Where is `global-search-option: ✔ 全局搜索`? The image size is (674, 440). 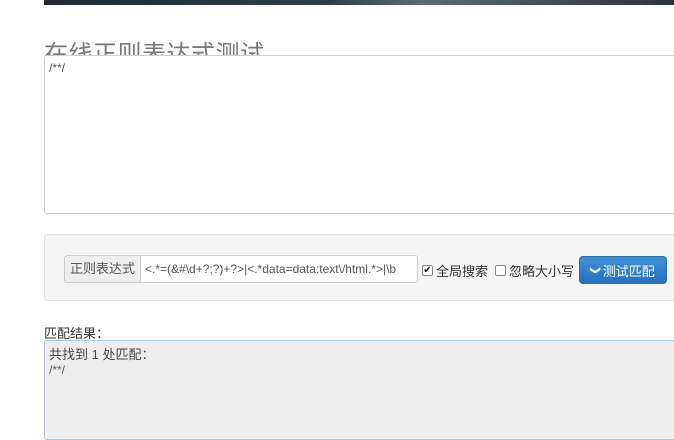 global-search-option: ✔ 全局搜索 is located at coordinates (455, 270).